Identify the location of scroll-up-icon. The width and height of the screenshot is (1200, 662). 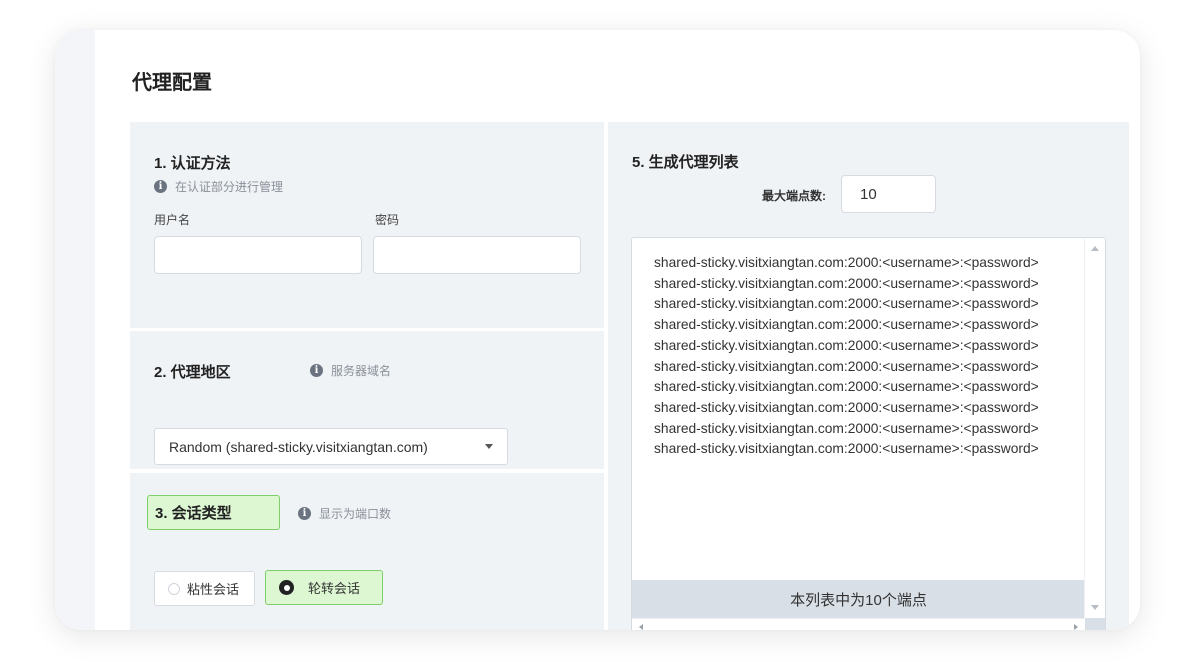
(1095, 248).